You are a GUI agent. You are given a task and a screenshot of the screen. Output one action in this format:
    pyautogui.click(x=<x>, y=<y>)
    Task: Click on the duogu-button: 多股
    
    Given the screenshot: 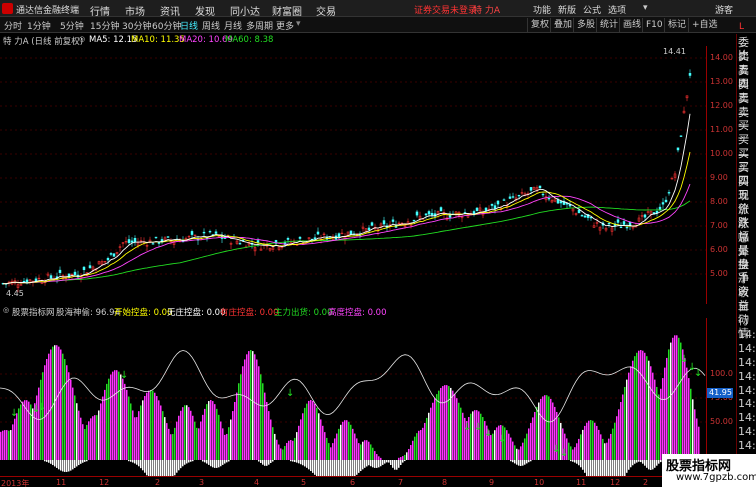 What is the action you would take?
    pyautogui.click(x=585, y=25)
    